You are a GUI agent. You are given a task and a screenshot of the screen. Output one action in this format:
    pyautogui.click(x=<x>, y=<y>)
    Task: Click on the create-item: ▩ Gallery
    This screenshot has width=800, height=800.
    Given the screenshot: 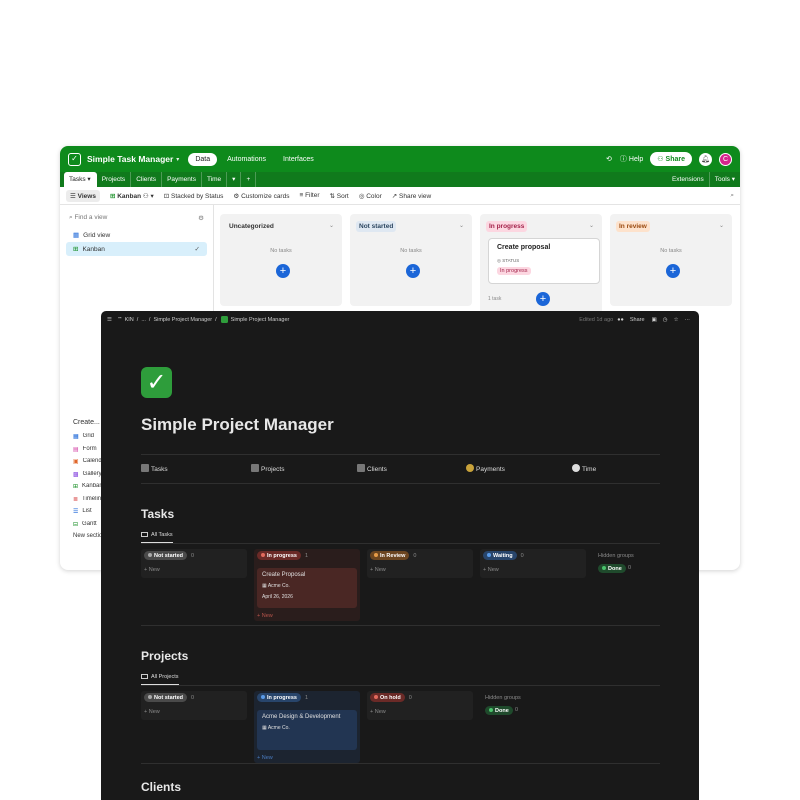 What is the action you would take?
    pyautogui.click(x=87, y=474)
    